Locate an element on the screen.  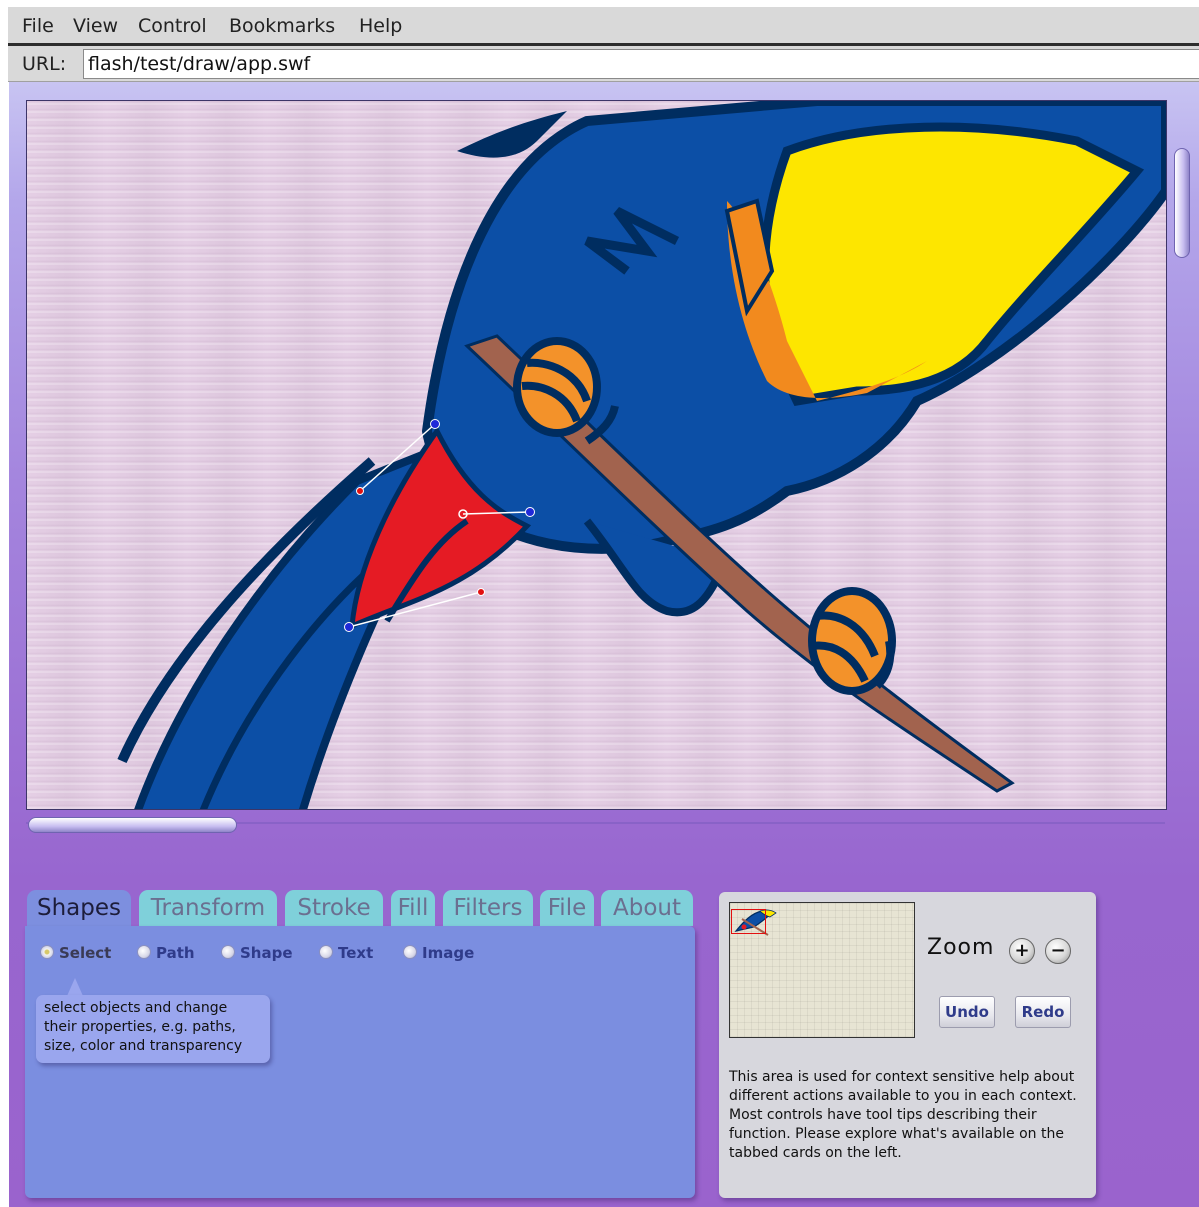
zoom-in-icon: + is located at coordinates (1022, 951).